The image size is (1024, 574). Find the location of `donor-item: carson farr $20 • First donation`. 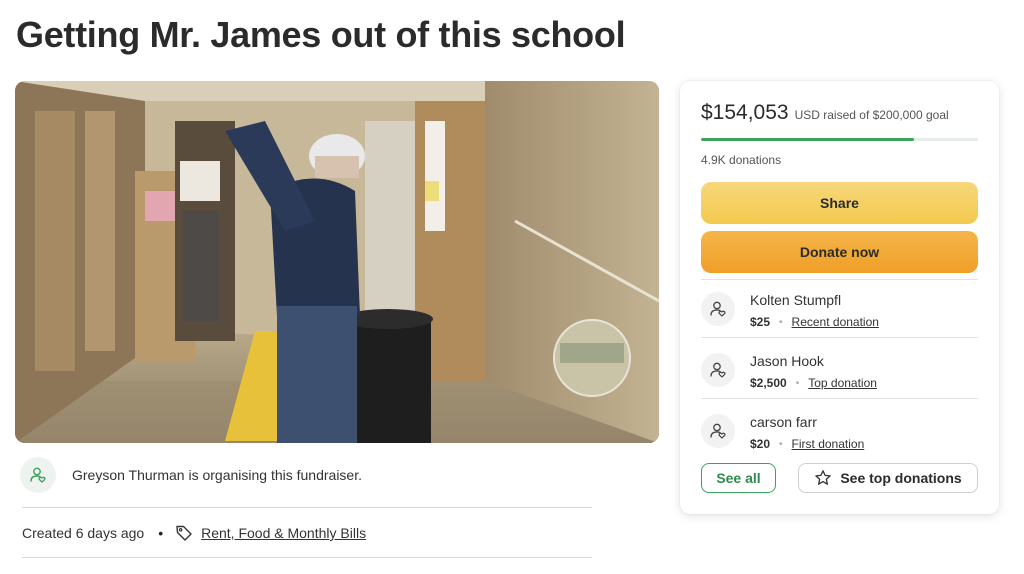

donor-item: carson farr $20 • First donation is located at coordinates (839, 440).